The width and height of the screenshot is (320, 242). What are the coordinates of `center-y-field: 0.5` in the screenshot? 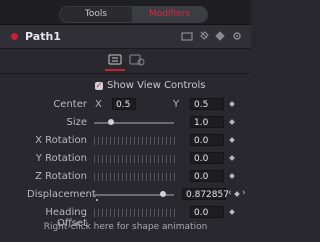 It's located at (207, 104).